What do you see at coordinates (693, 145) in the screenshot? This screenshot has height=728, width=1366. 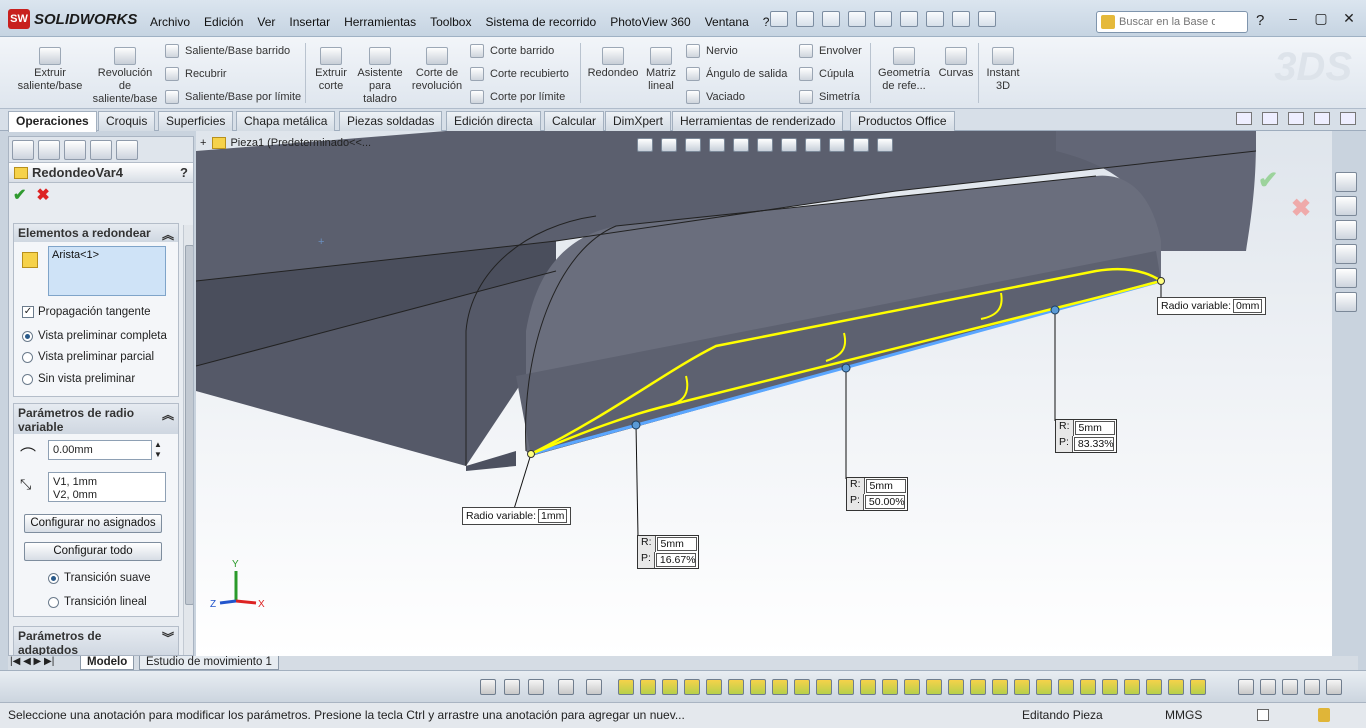 I see `previous-view-icon` at bounding box center [693, 145].